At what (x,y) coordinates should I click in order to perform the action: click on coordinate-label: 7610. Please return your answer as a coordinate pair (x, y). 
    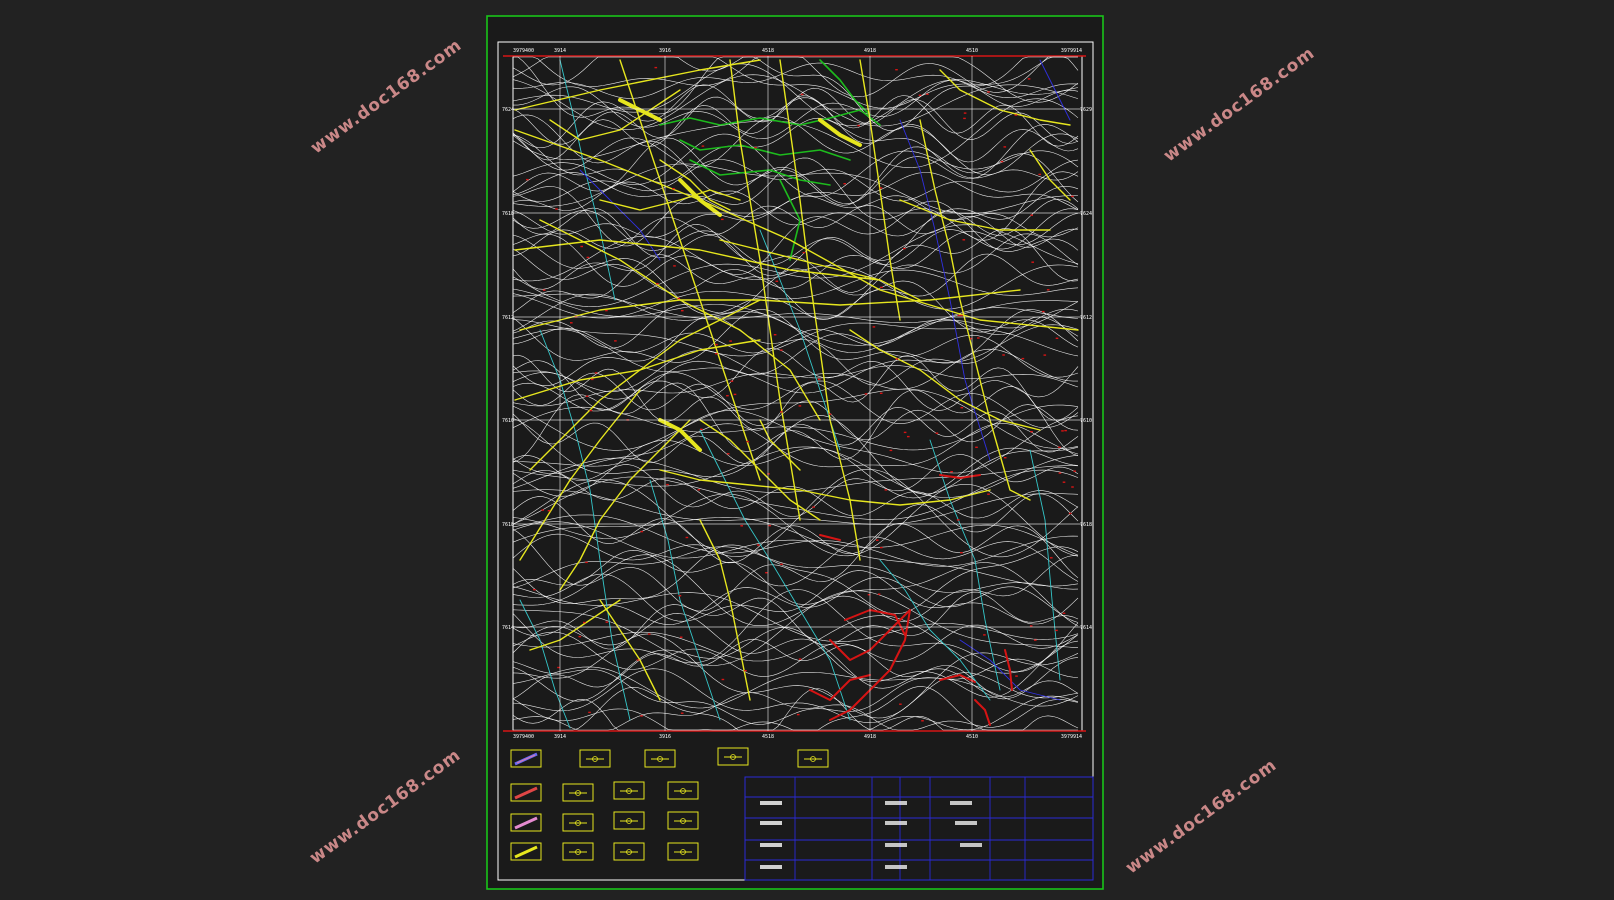
    Looking at the image, I should click on (1086, 421).